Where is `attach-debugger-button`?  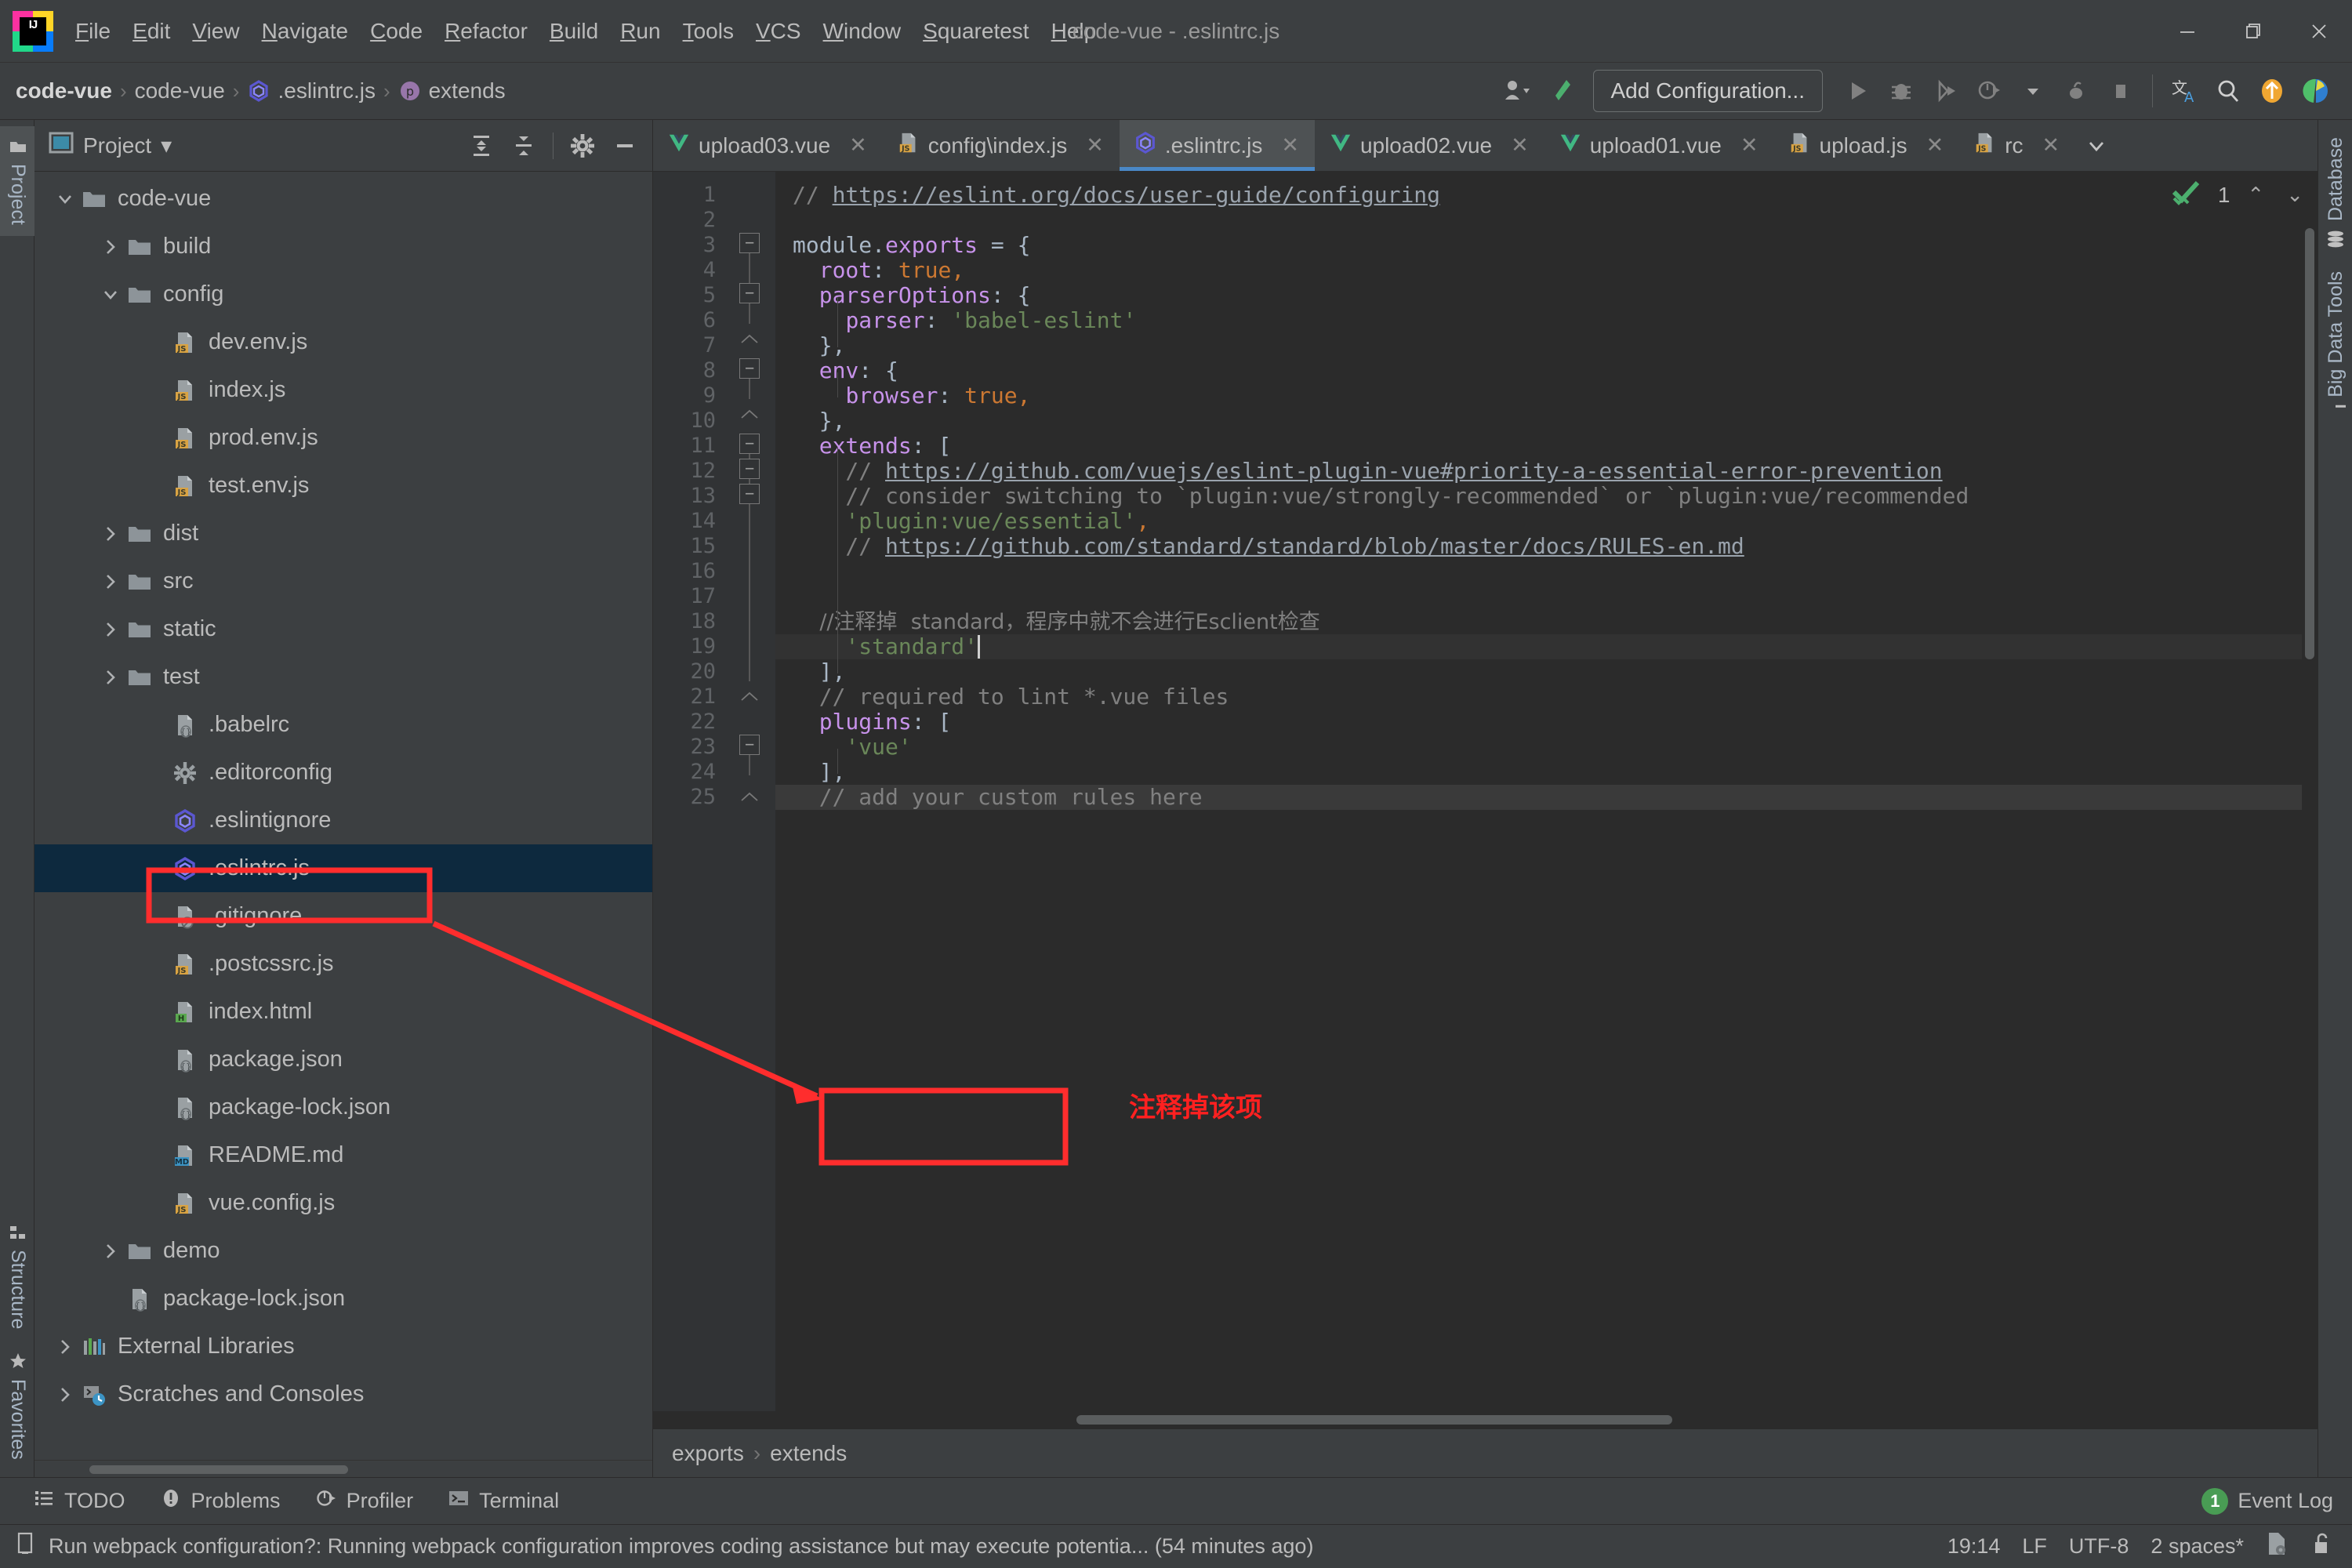 attach-debugger-button is located at coordinates (2077, 91).